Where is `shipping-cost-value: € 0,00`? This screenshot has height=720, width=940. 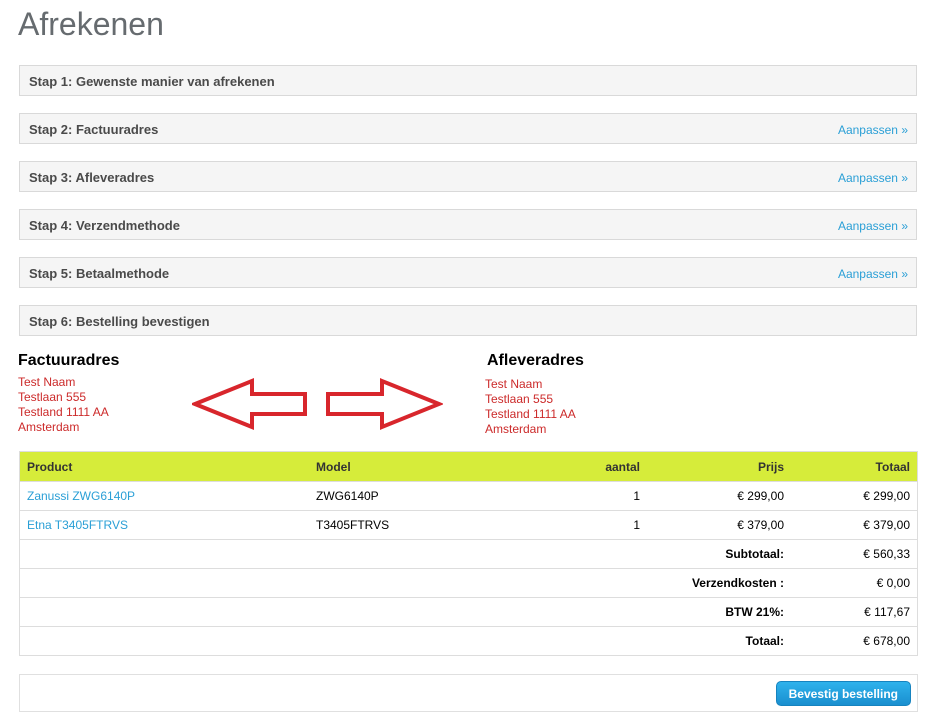 shipping-cost-value: € 0,00 is located at coordinates (854, 583).